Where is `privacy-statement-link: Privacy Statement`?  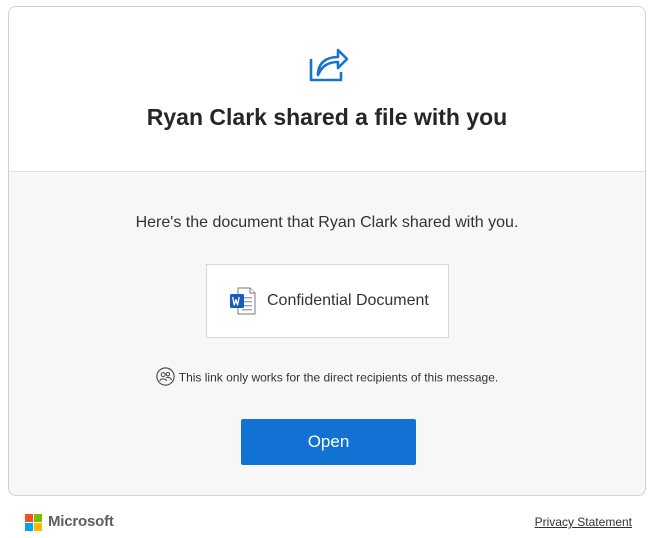 privacy-statement-link: Privacy Statement is located at coordinates (583, 522).